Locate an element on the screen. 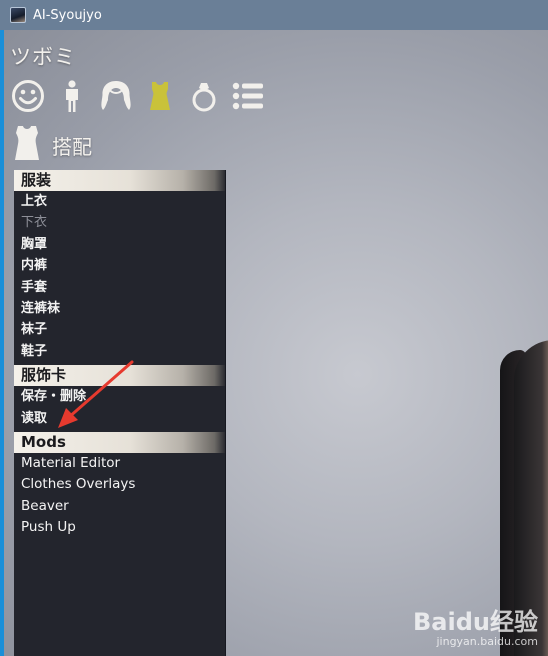  menu-item-bottom: 下衣 is located at coordinates (119, 222).